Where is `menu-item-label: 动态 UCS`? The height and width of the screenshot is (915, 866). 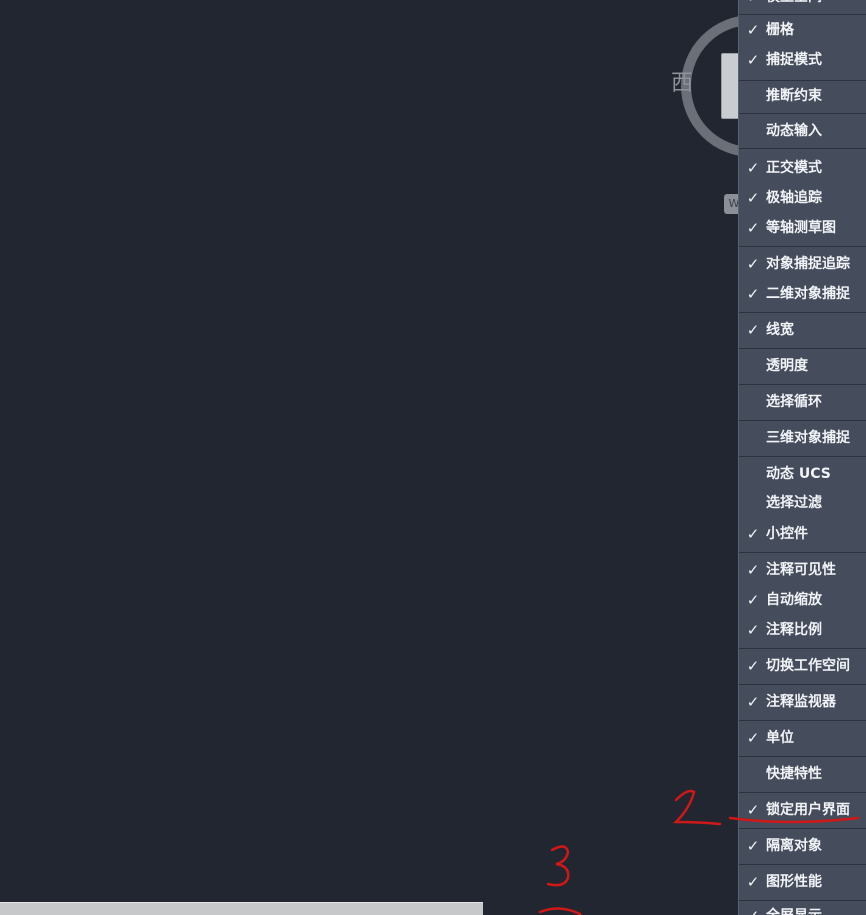
menu-item-label: 动态 UCS is located at coordinates (798, 474).